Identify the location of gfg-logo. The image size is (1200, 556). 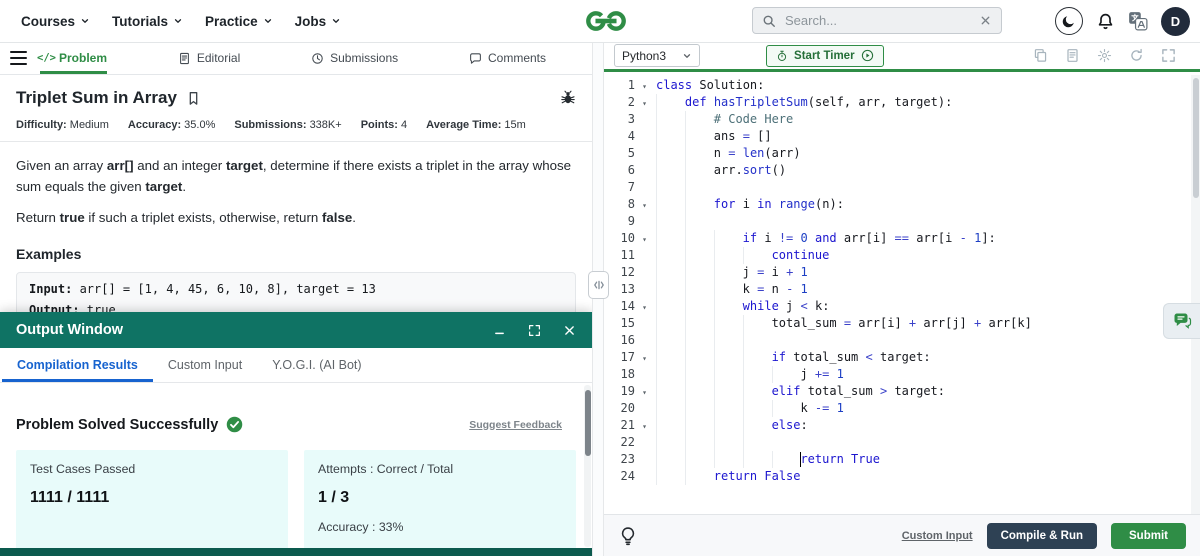
(606, 21).